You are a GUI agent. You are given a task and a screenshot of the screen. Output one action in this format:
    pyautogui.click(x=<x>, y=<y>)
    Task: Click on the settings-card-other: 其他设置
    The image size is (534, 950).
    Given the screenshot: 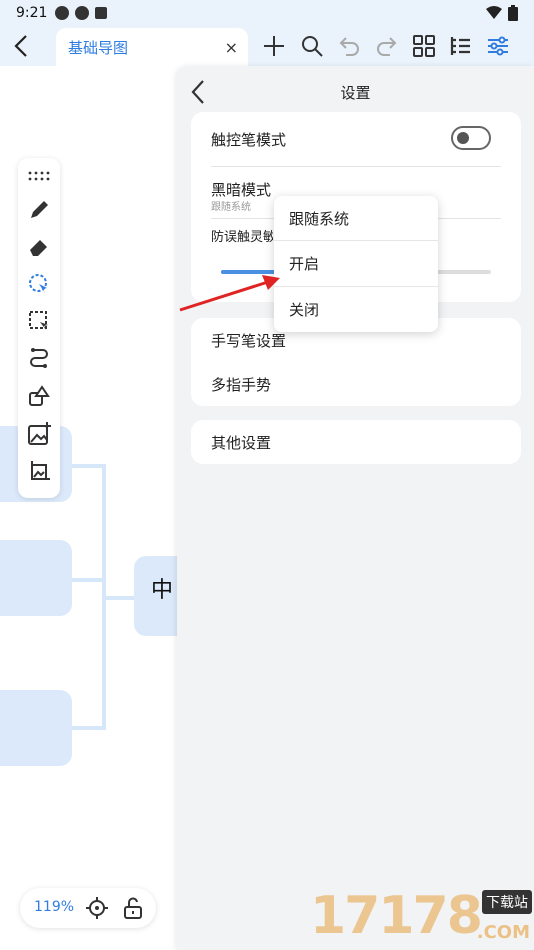 What is the action you would take?
    pyautogui.click(x=356, y=442)
    